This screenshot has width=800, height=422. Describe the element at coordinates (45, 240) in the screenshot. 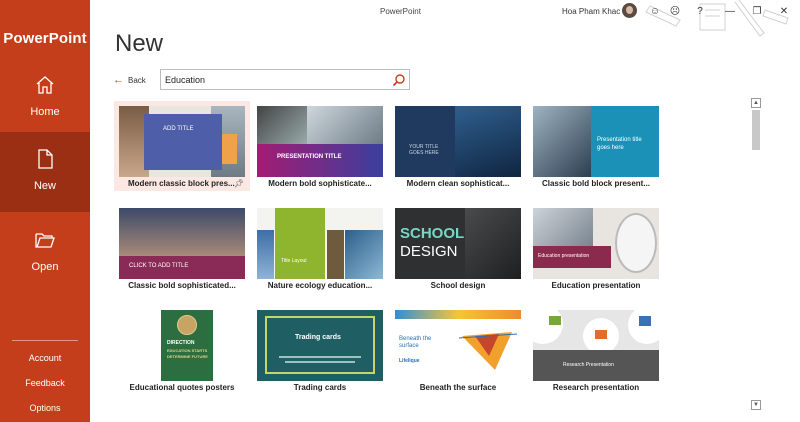

I see `folder-icon` at that location.